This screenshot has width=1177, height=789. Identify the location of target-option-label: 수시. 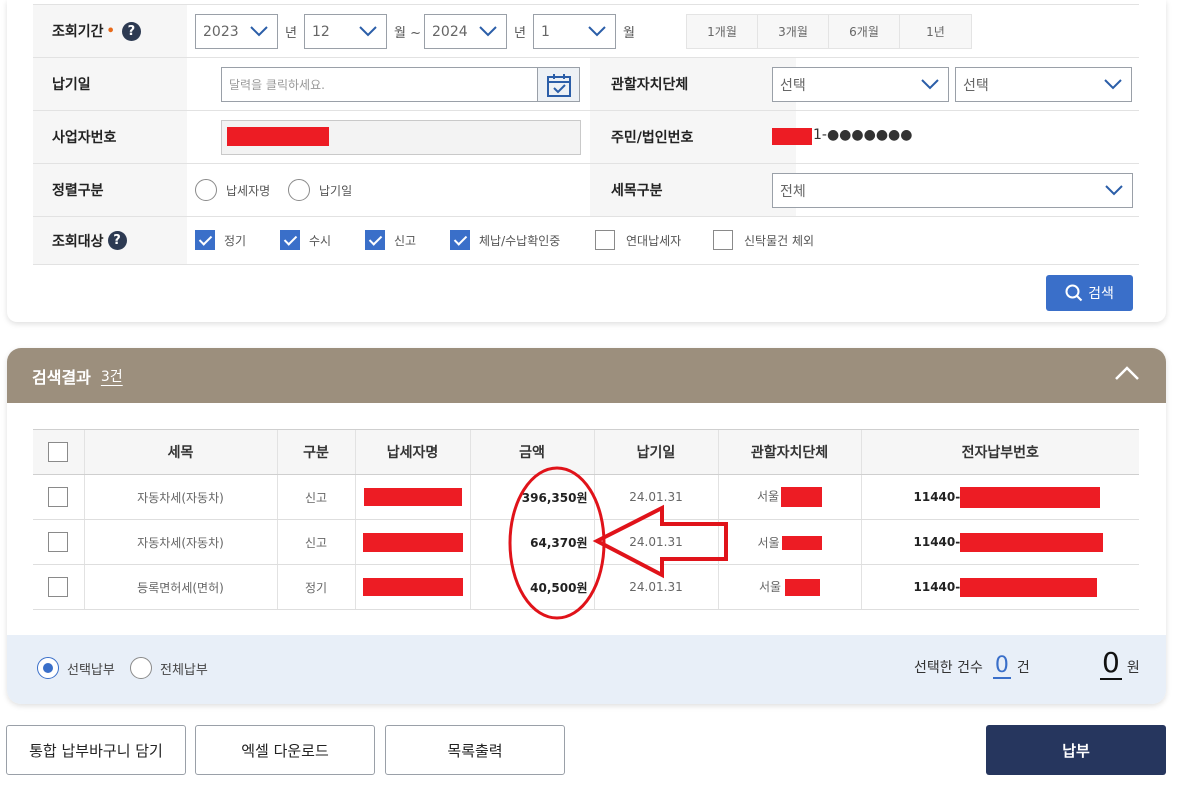
(320, 240).